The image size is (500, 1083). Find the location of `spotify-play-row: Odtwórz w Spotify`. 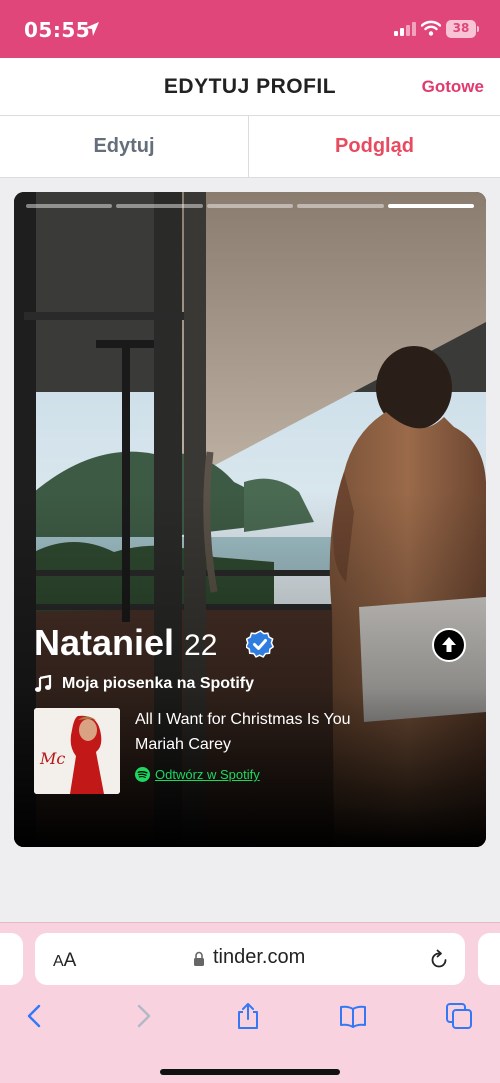

spotify-play-row: Odtwórz w Spotify is located at coordinates (197, 774).